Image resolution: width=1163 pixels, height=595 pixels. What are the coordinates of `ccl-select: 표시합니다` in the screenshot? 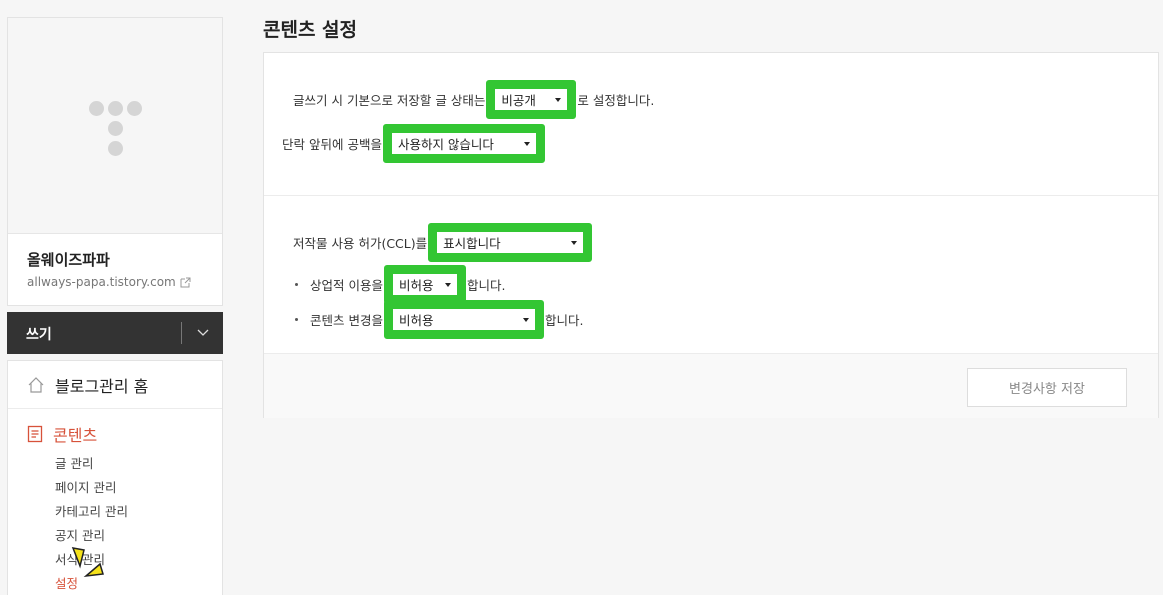 It's located at (510, 242).